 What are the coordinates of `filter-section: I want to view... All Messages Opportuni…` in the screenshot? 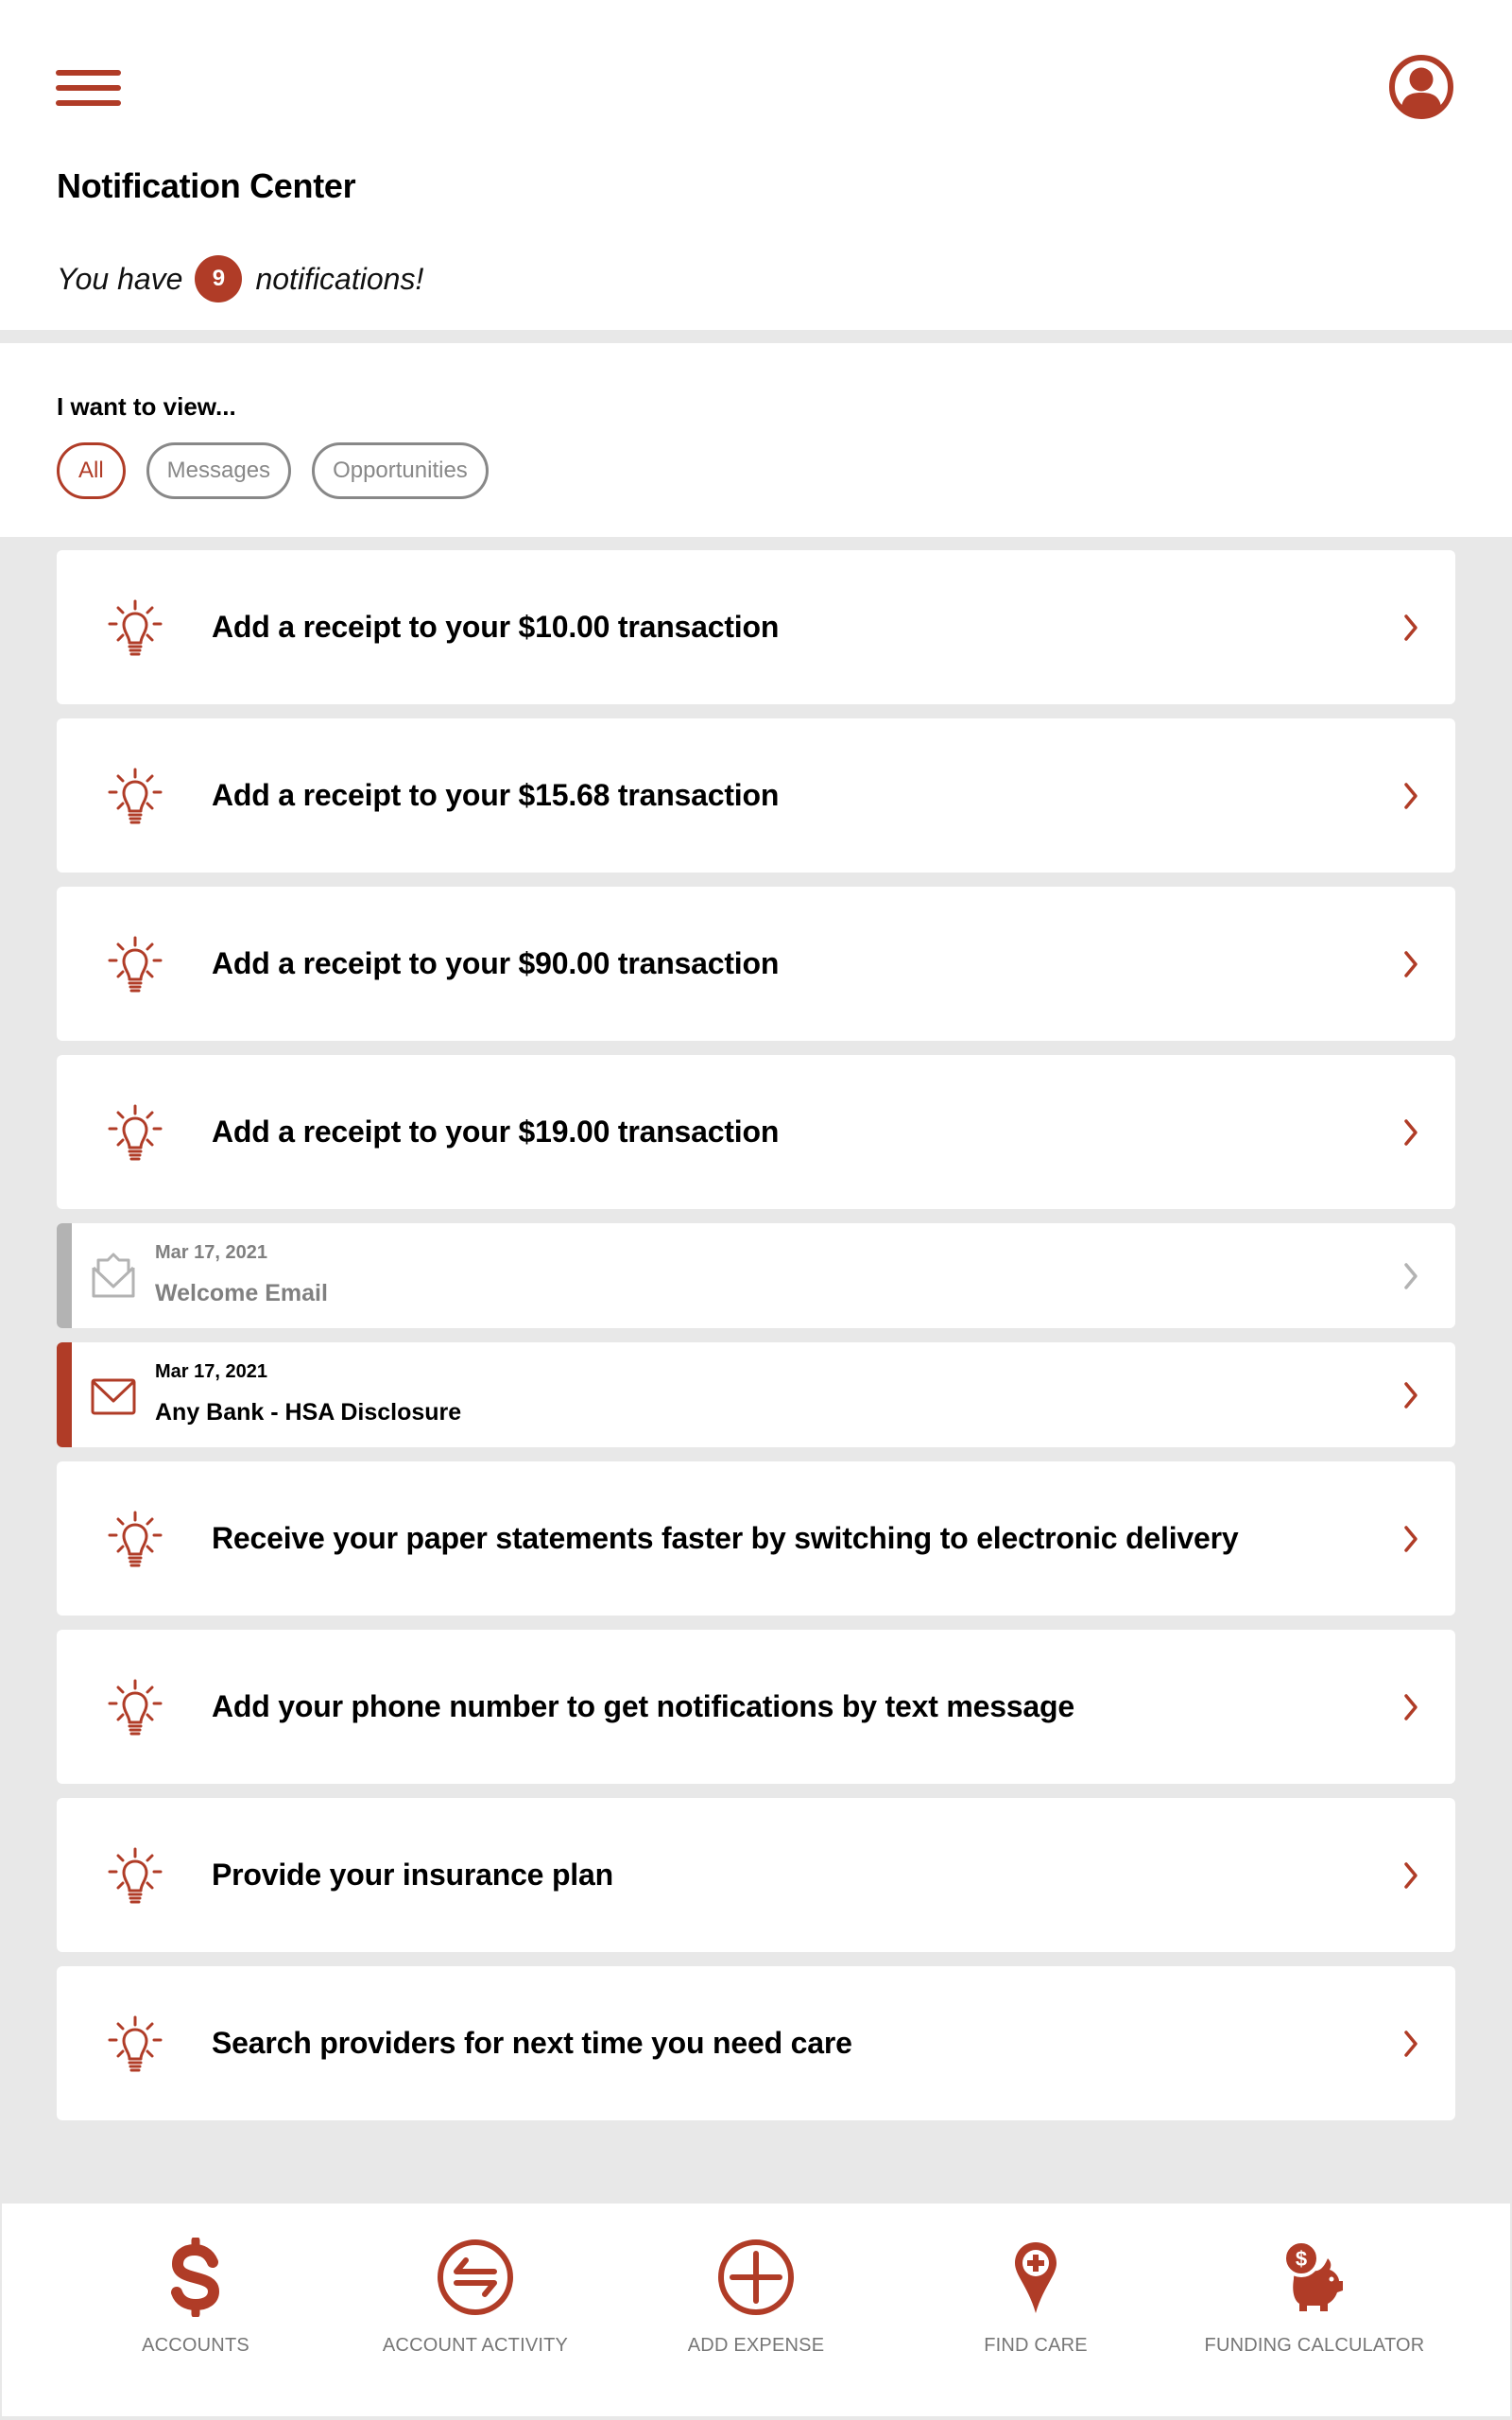 It's located at (756, 440).